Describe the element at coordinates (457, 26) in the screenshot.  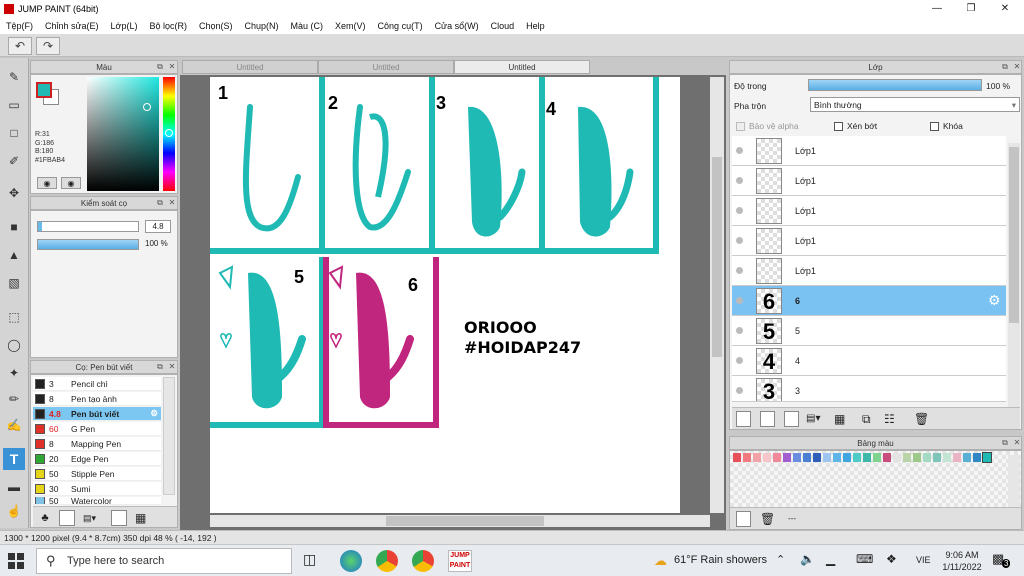
I see `menu-window: Cửa sổ(W)` at that location.